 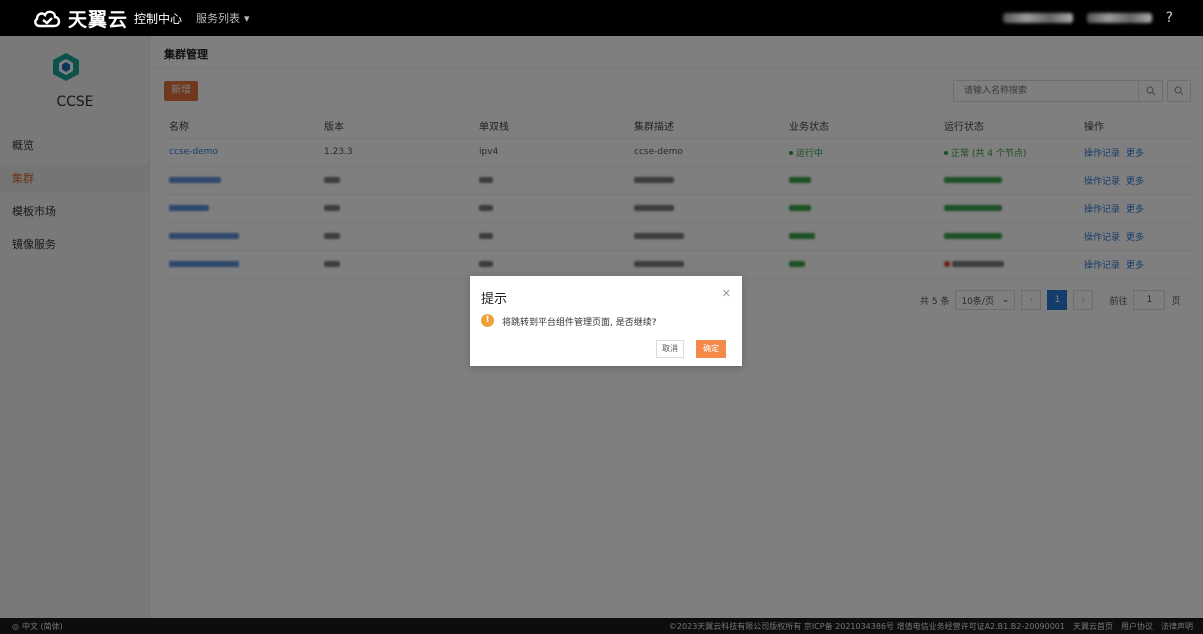 I want to click on account-info-blurred, so click(x=1037, y=18).